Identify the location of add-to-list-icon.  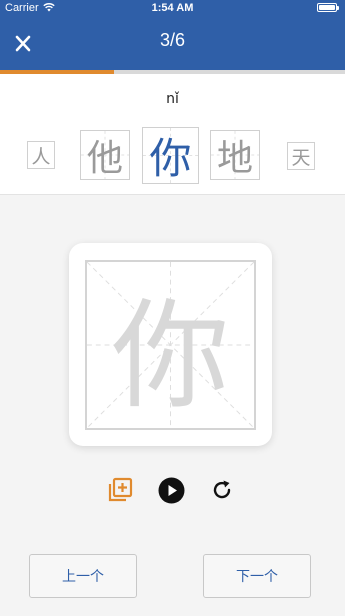
(120, 489).